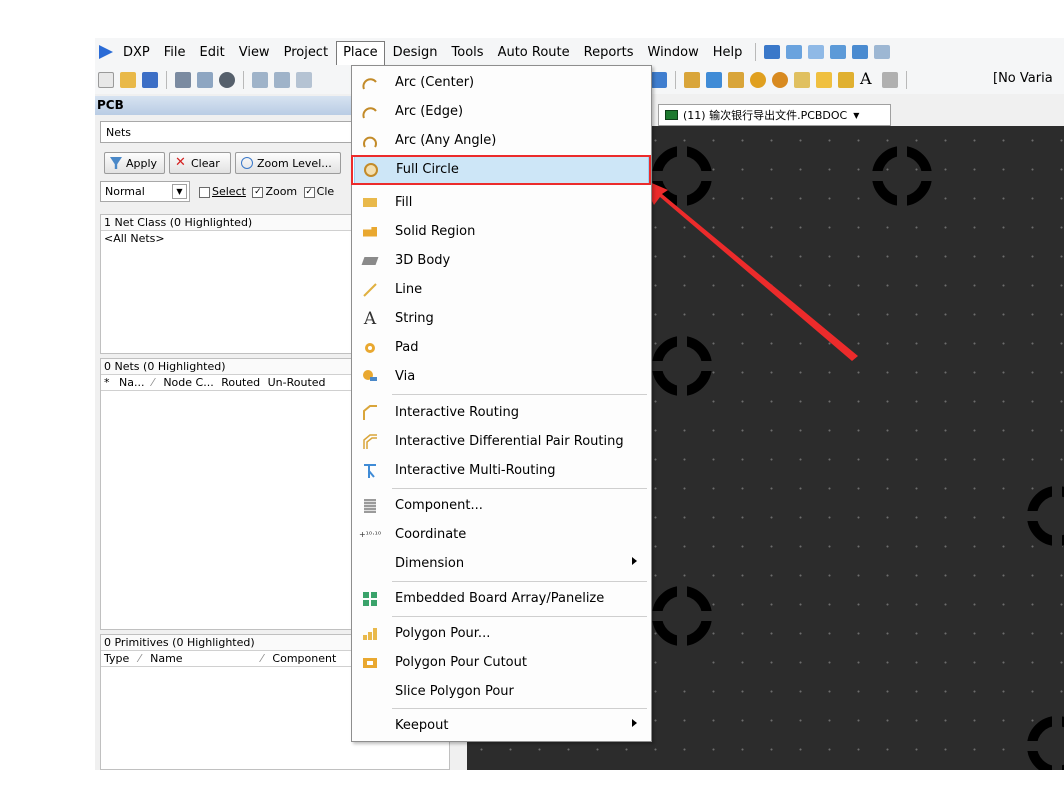  I want to click on menu-item-embedded-board-array: Embedded Board Array/Panelize, so click(501, 598).